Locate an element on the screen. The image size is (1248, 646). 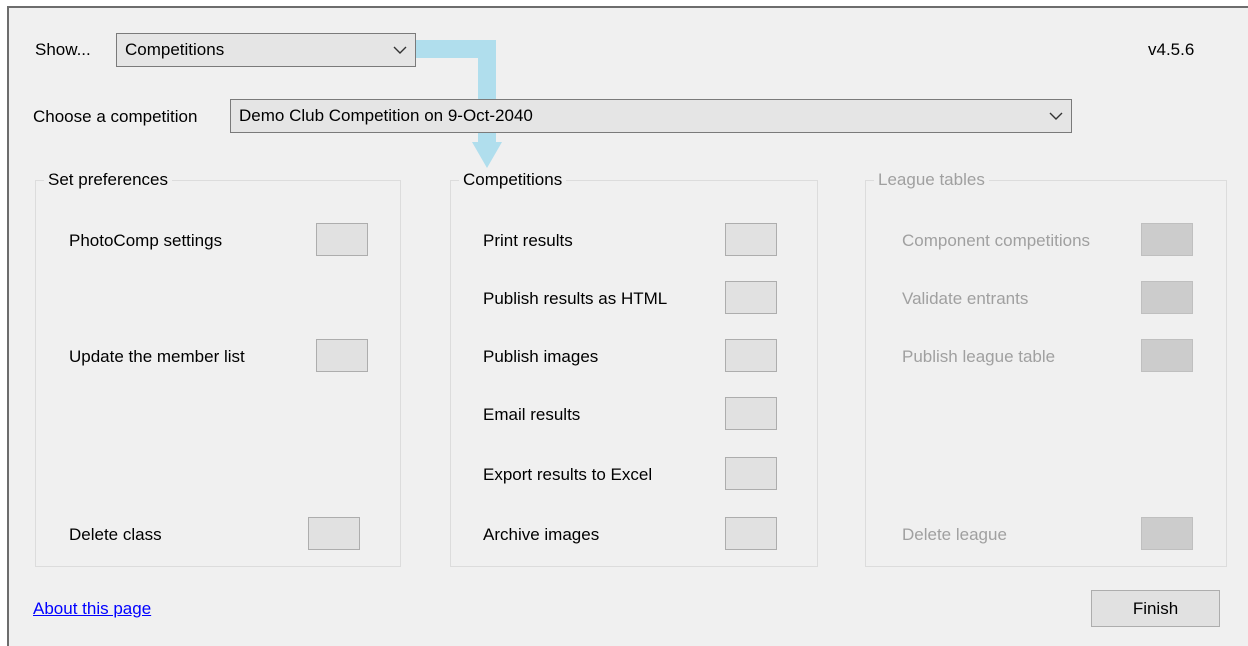
validate-entrants-button is located at coordinates (1167, 297).